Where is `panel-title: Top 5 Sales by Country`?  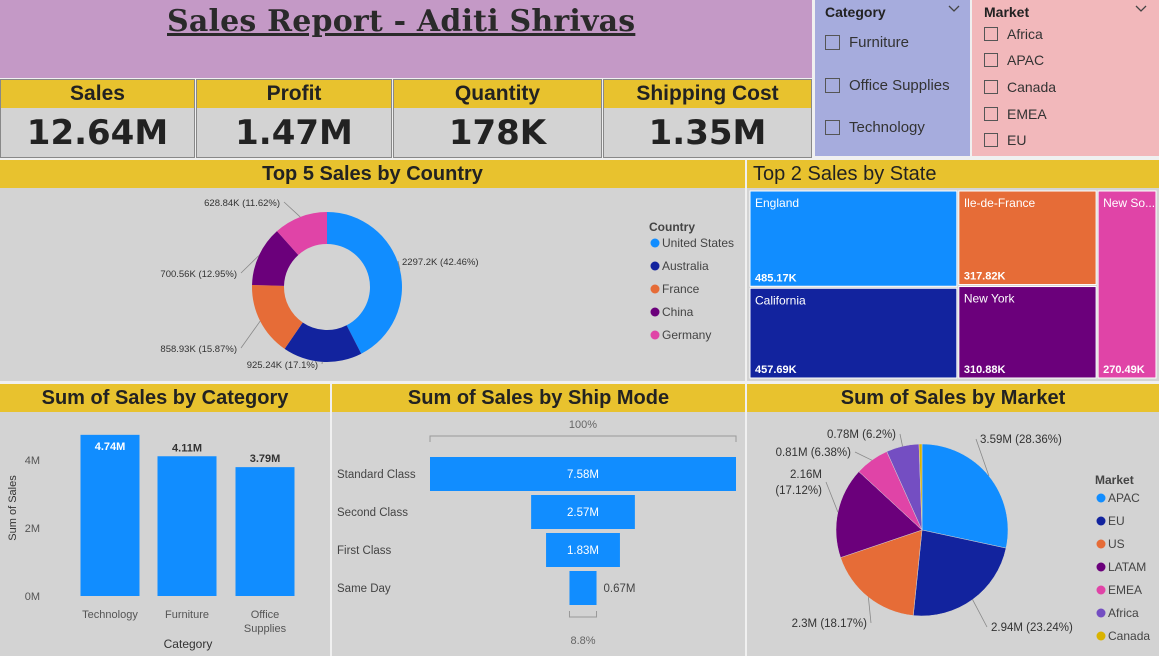
panel-title: Top 5 Sales by Country is located at coordinates (372, 174).